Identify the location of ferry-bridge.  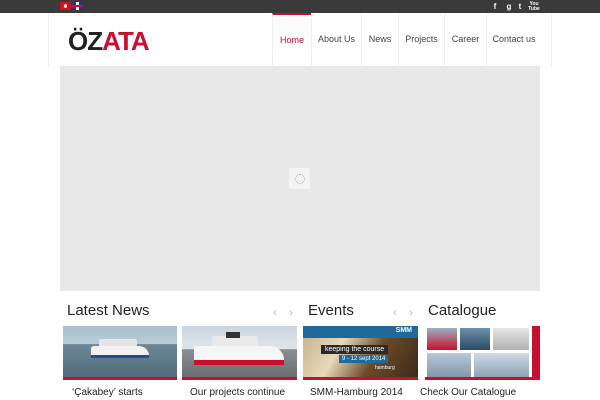
(233, 335).